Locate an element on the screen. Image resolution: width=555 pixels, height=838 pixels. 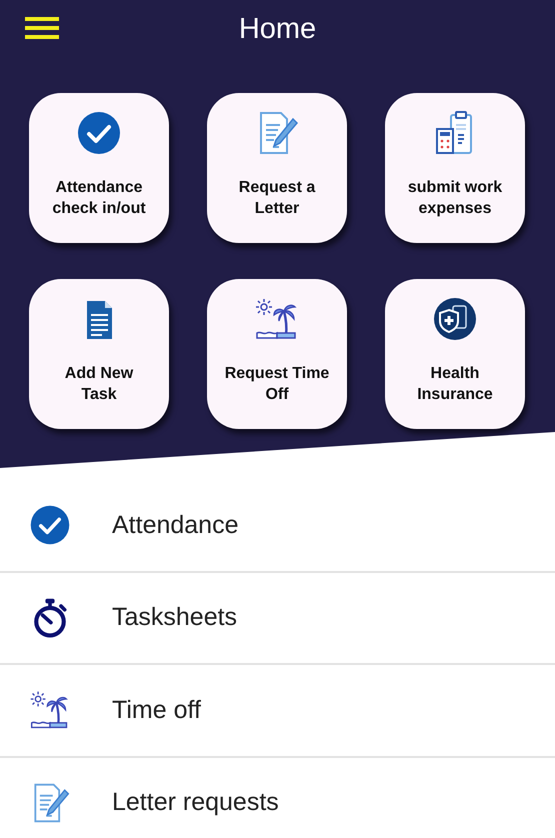
shortcut-tile: submit work expenses is located at coordinates (455, 168).